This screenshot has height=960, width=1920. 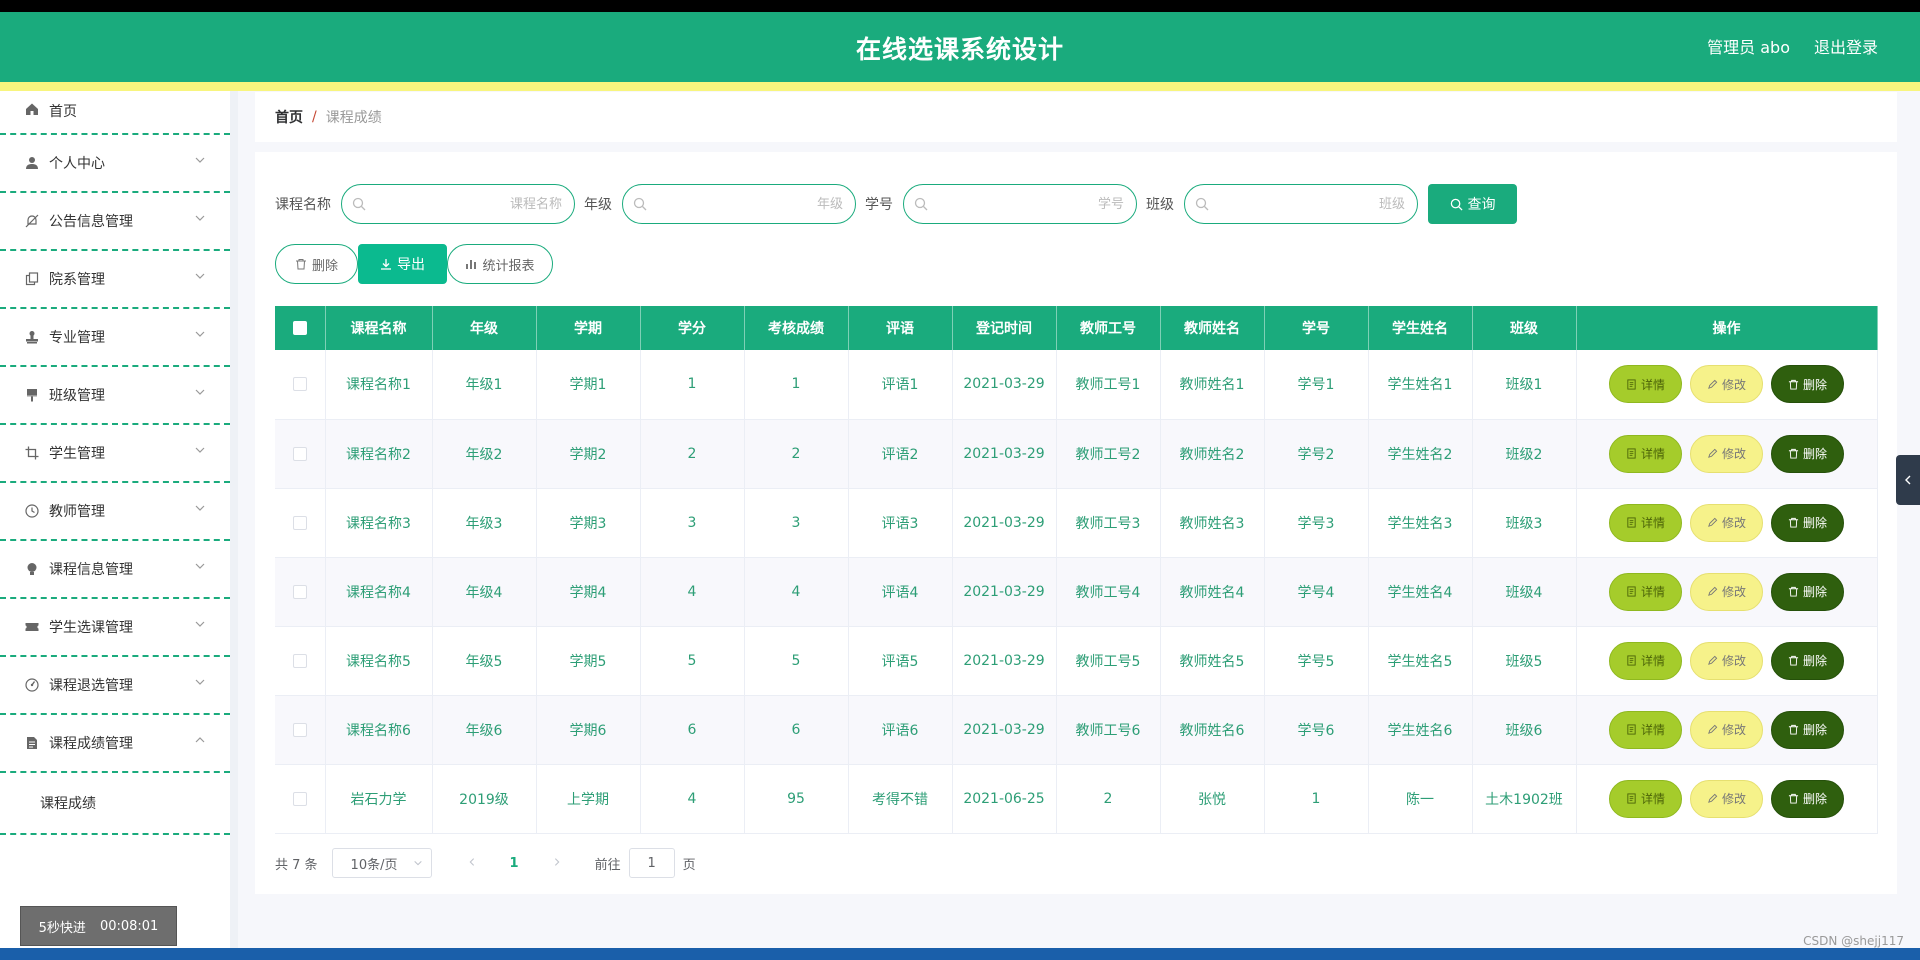 I want to click on table-cell: 2, so click(x=796, y=454).